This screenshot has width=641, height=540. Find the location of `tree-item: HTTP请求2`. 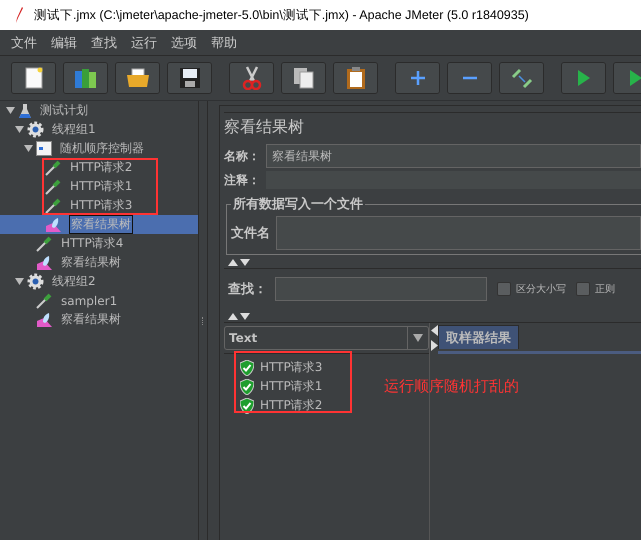

tree-item: HTTP请求2 is located at coordinates (99, 167).